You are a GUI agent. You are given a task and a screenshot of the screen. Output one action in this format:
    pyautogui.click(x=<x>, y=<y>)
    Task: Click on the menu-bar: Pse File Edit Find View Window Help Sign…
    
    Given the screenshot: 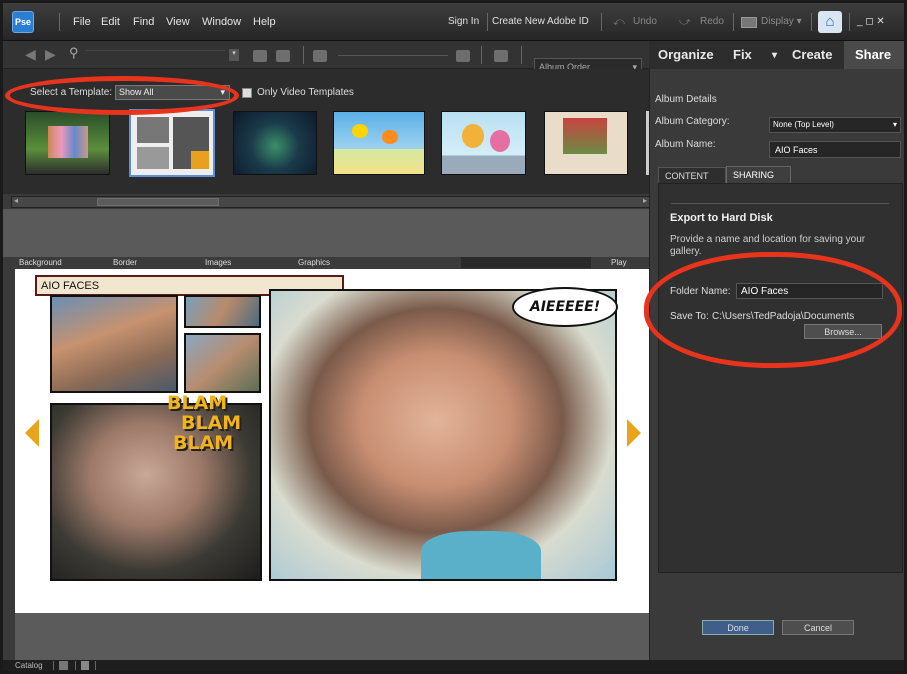 What is the action you would take?
    pyautogui.click(x=453, y=22)
    